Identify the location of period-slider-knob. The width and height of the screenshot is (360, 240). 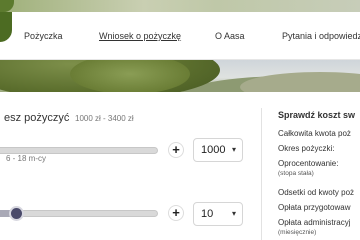
(16, 213).